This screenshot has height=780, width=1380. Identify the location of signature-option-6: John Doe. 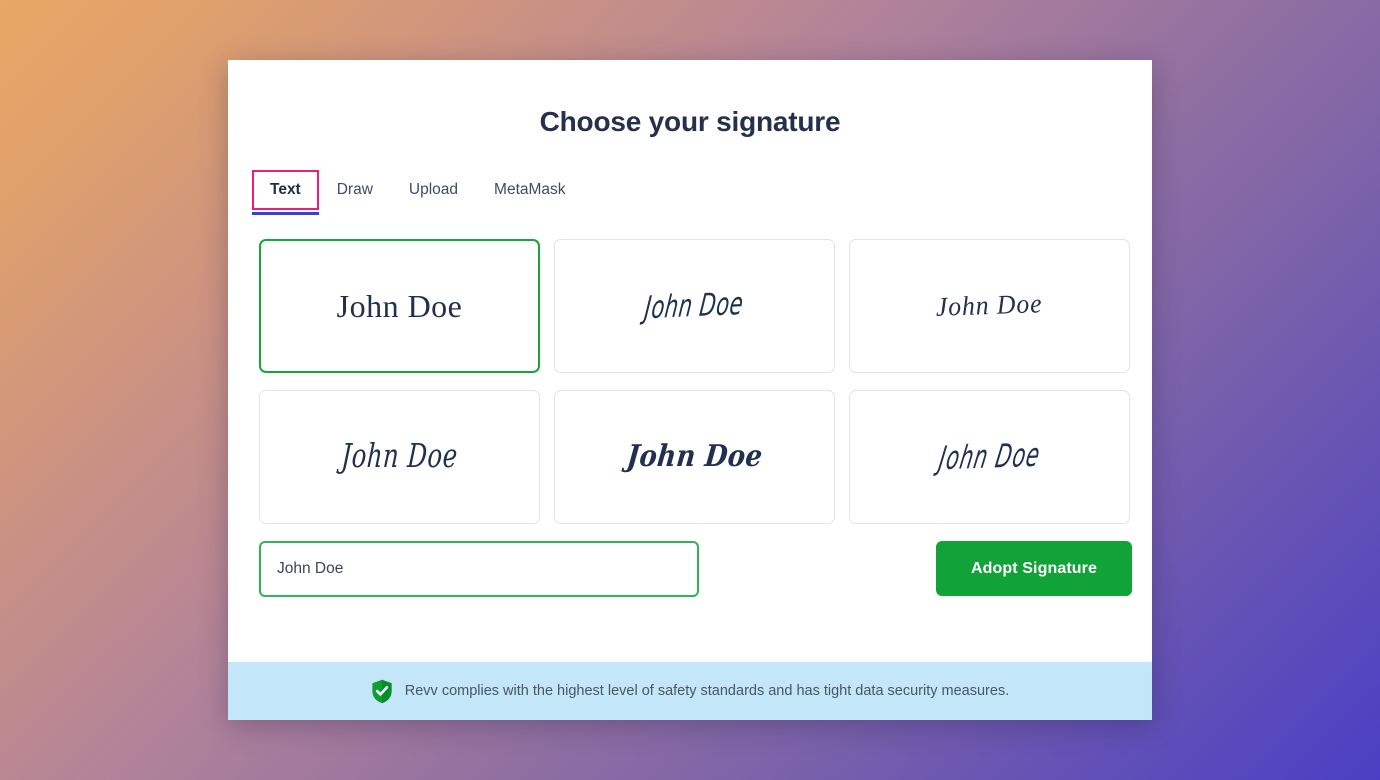
(989, 456).